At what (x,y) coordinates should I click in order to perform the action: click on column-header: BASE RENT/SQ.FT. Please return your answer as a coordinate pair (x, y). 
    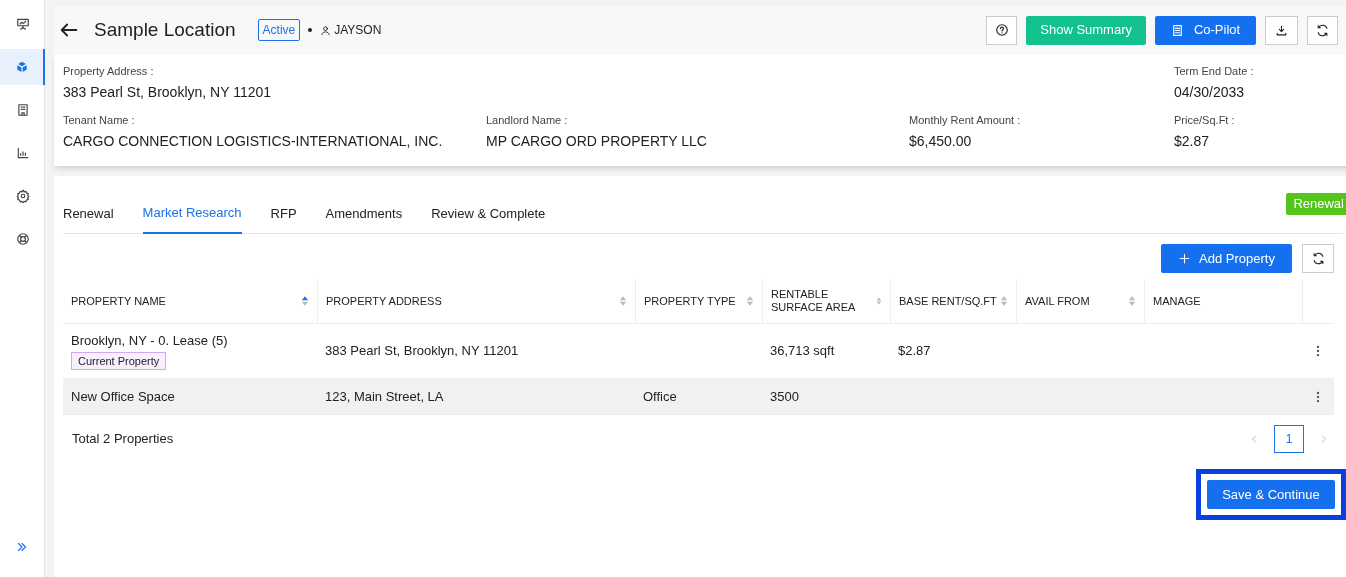
    Looking at the image, I should click on (948, 301).